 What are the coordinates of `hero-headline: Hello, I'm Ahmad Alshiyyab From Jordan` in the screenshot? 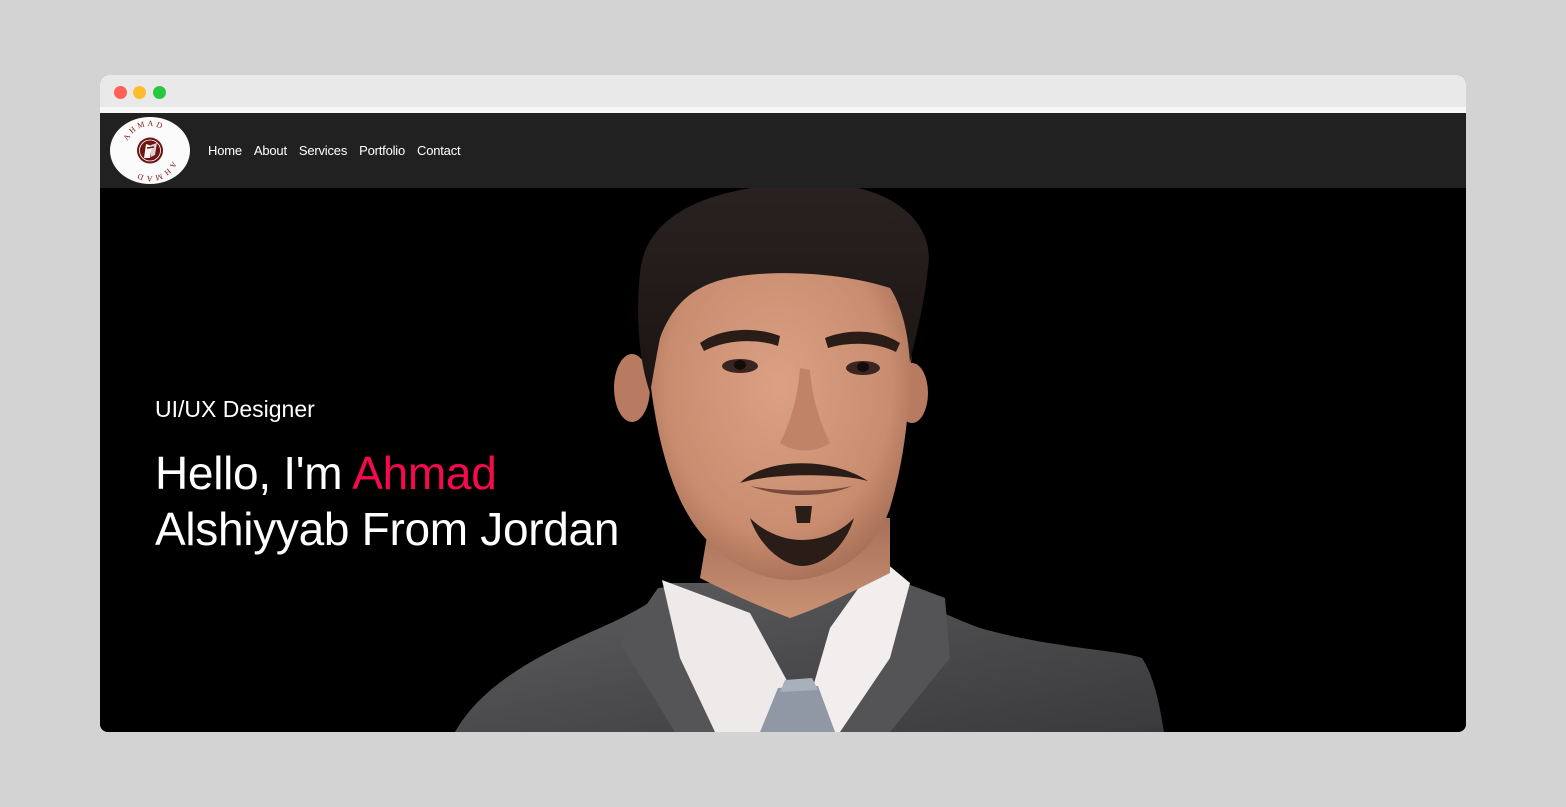 It's located at (387, 501).